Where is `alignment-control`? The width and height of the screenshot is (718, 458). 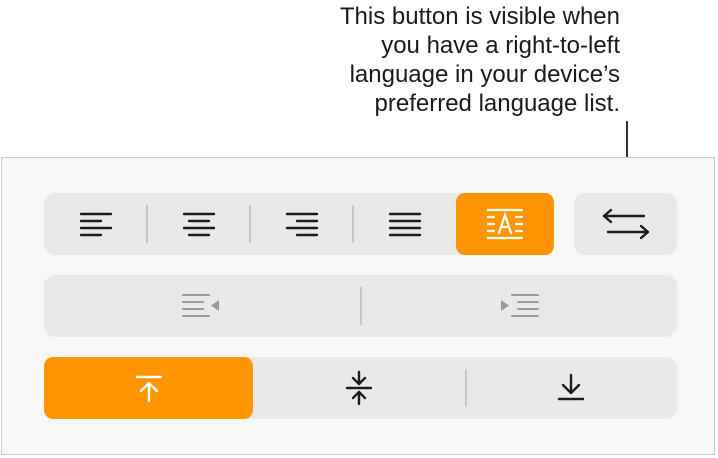 alignment-control is located at coordinates (299, 224).